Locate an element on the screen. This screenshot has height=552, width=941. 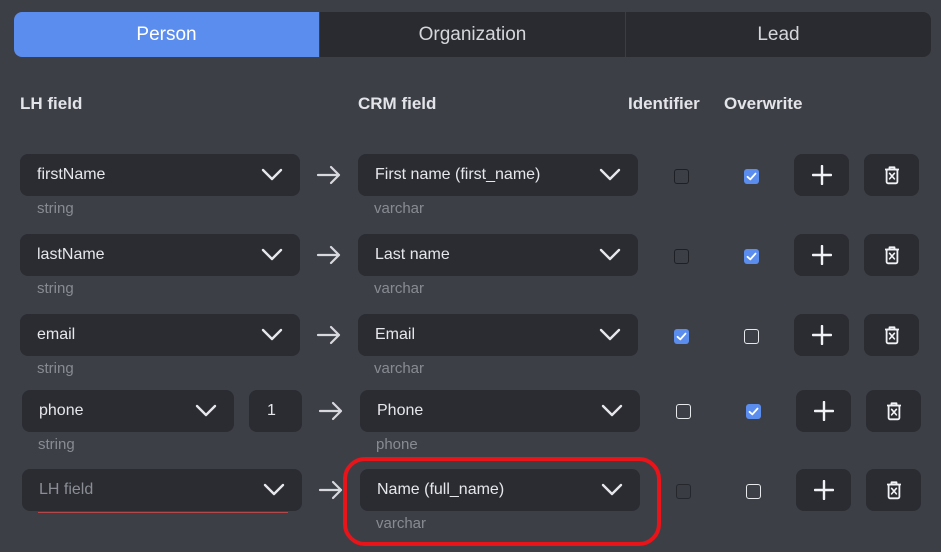
tab-organization: Organization is located at coordinates (472, 34).